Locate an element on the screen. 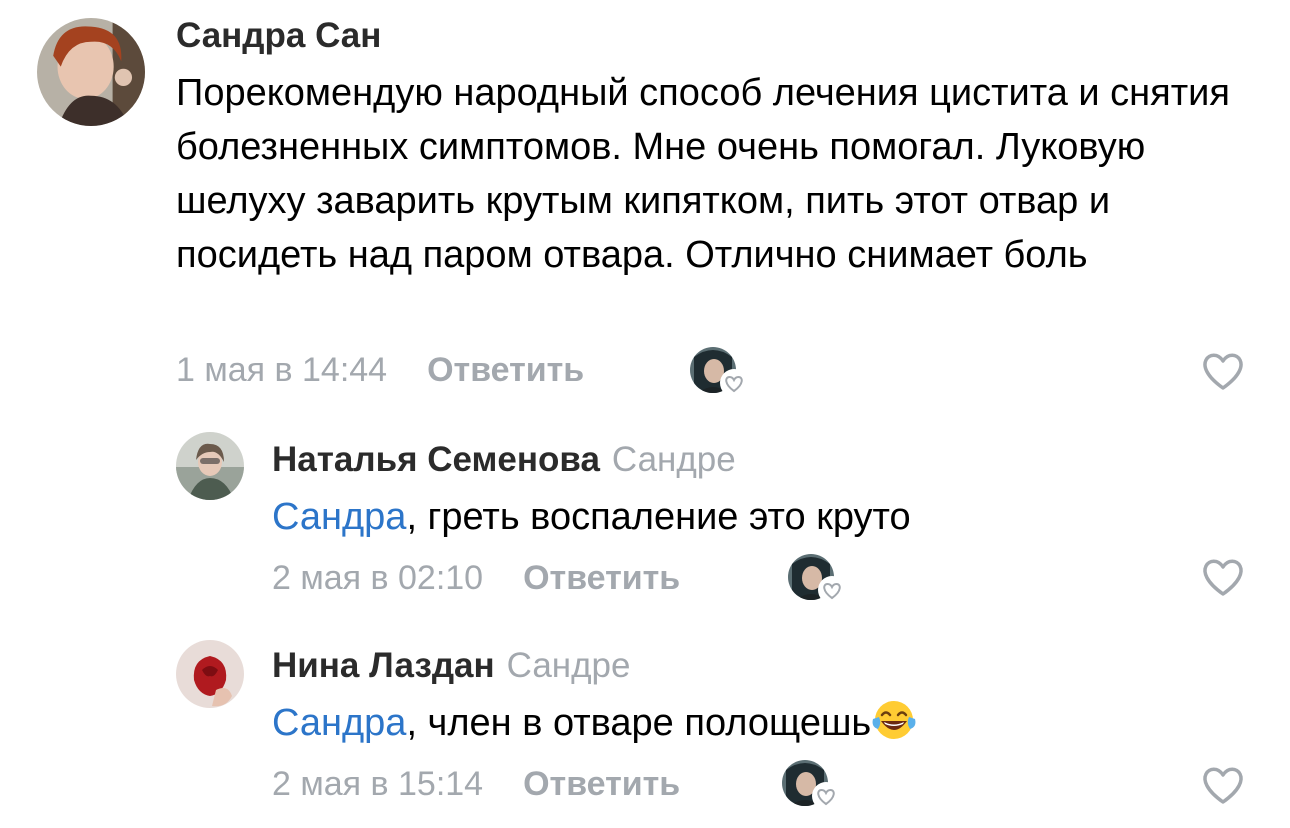 The height and width of the screenshot is (828, 1290). comment-meta: 1 мая в 14:44 Ответить is located at coordinates (380, 370).